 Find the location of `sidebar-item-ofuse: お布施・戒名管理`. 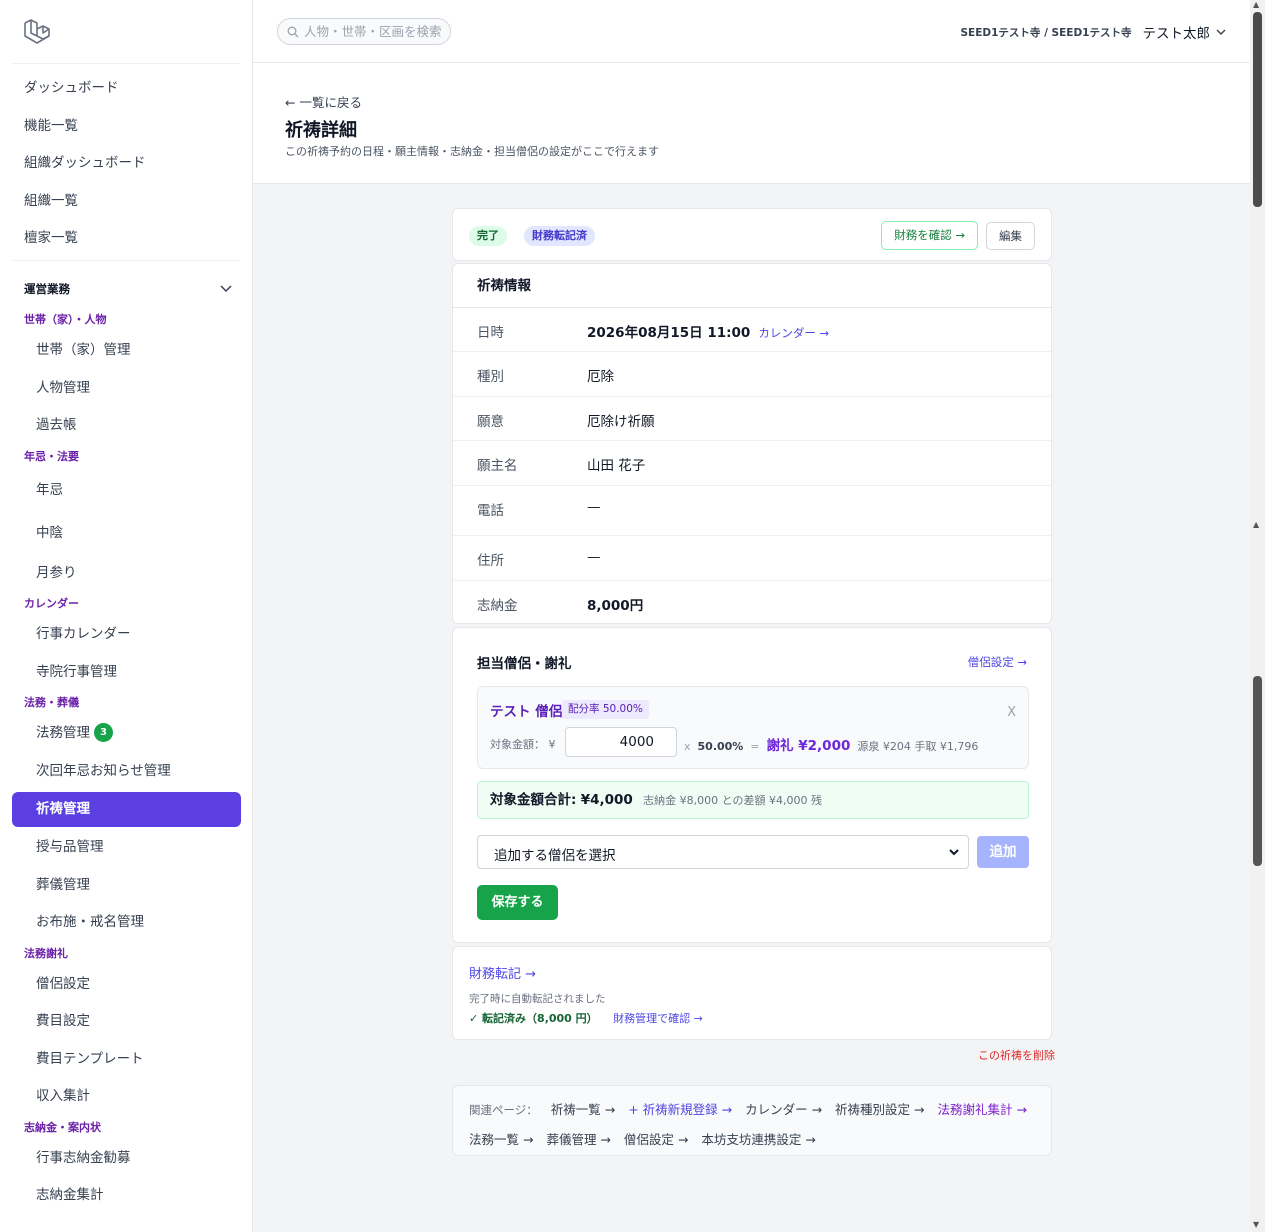

sidebar-item-ofuse: お布施・戒名管理 is located at coordinates (126, 923).